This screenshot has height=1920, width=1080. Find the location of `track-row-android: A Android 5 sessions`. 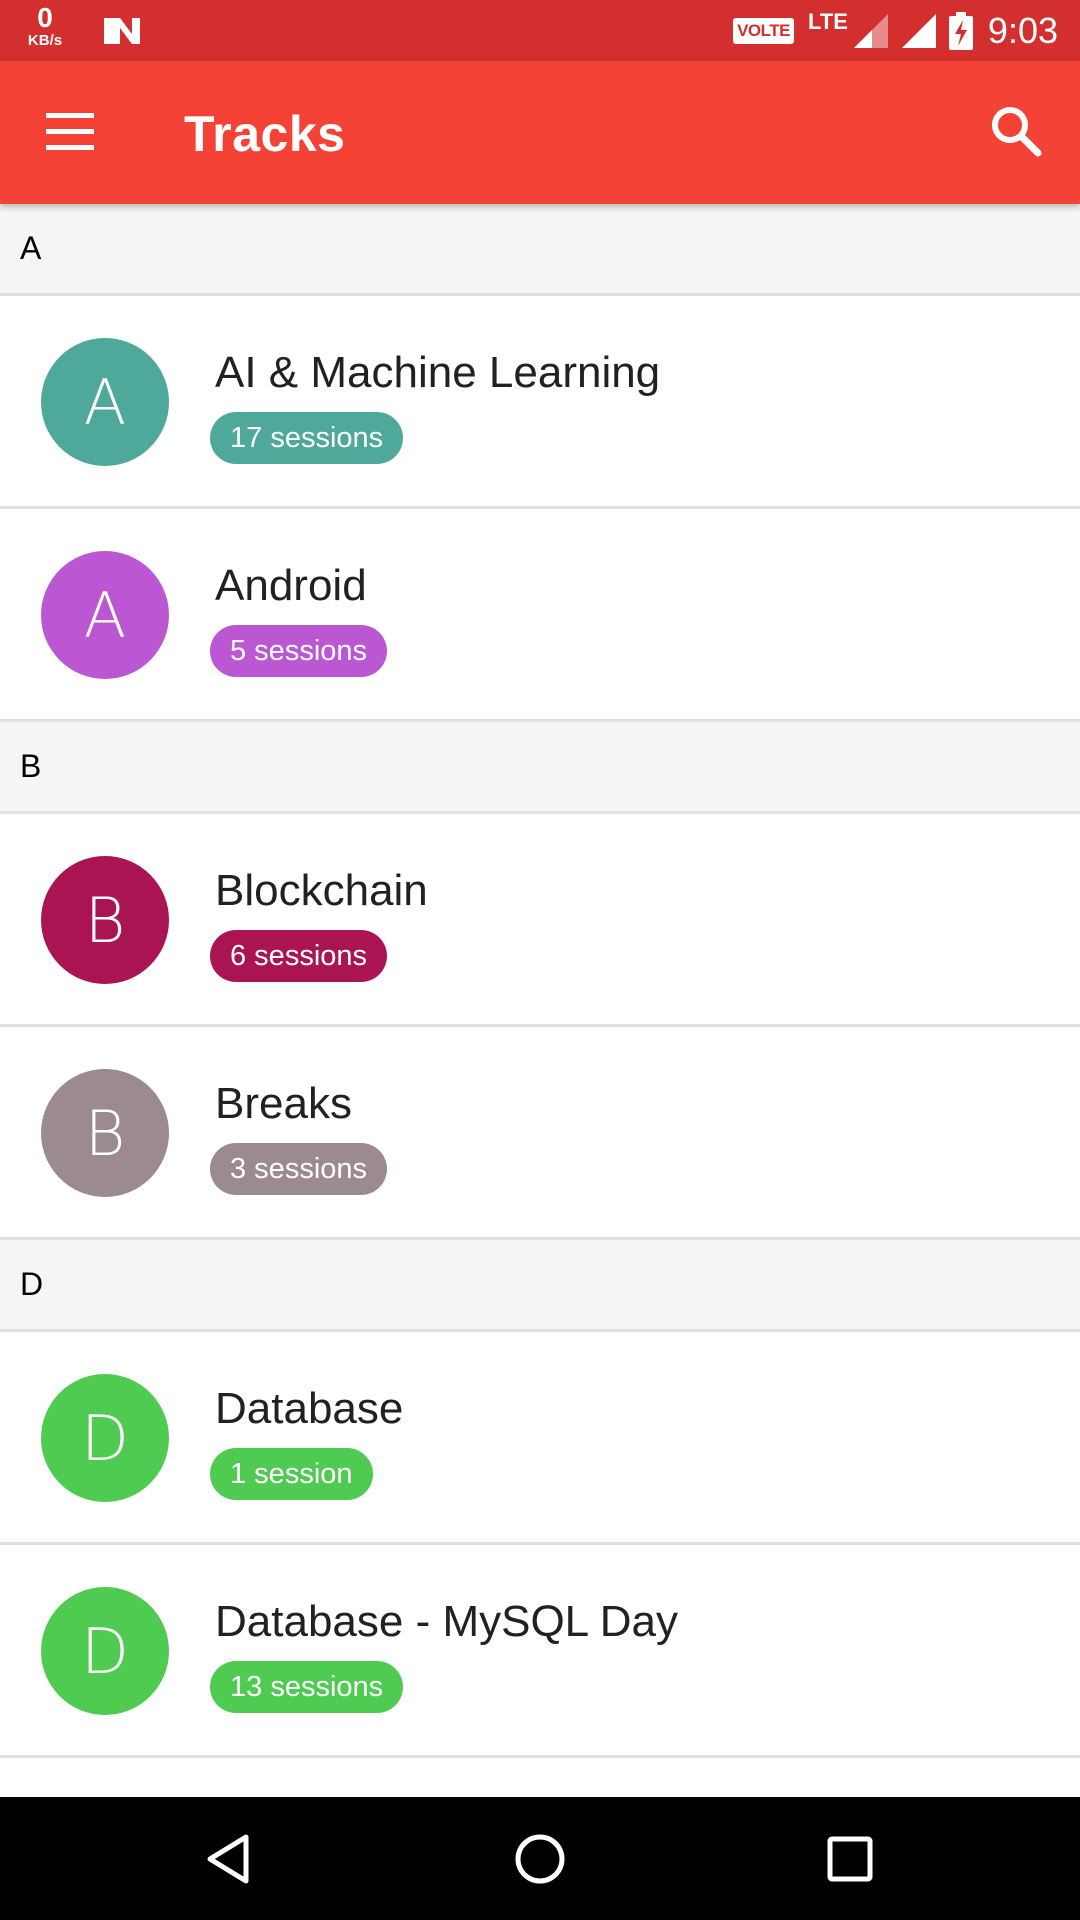

track-row-android: A Android 5 sessions is located at coordinates (540, 615).